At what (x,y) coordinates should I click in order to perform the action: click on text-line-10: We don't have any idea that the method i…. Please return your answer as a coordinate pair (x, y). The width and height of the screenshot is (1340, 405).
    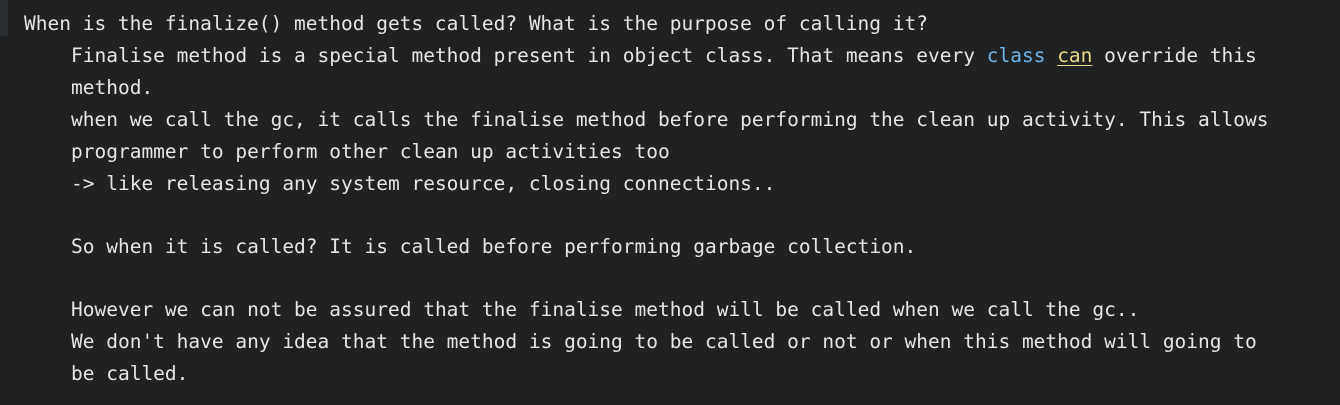
    Looking at the image, I should click on (664, 341).